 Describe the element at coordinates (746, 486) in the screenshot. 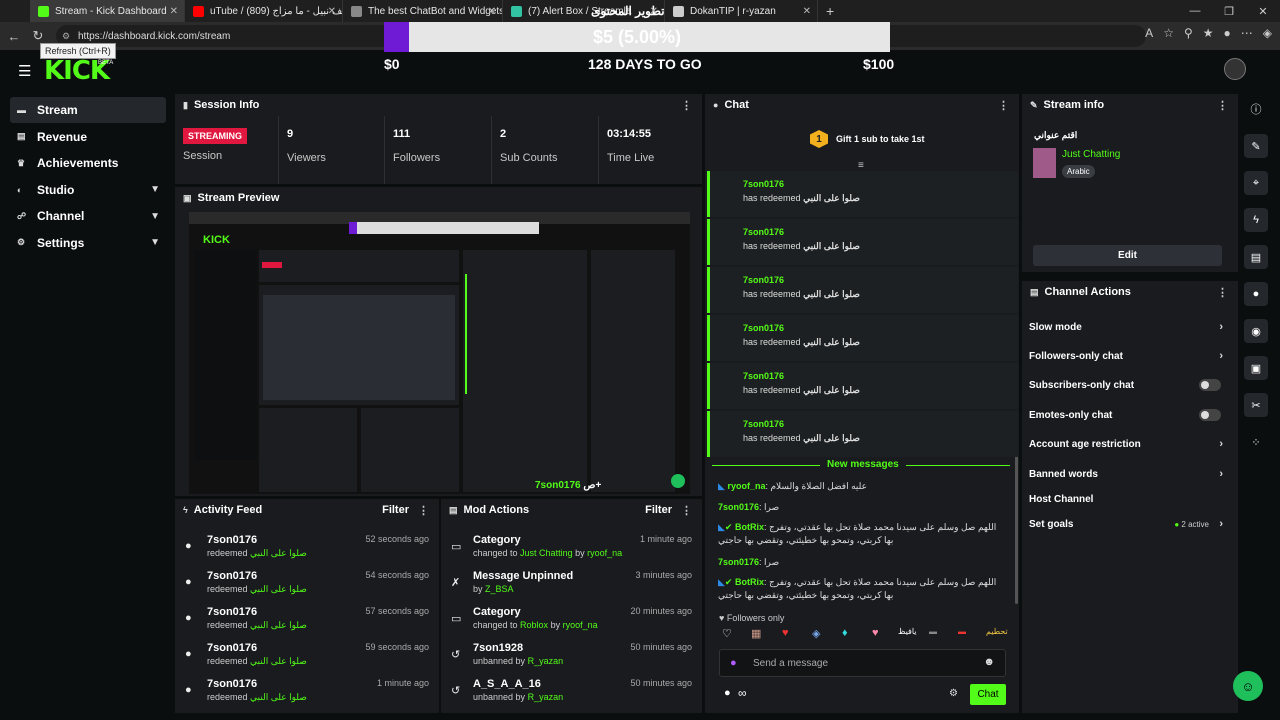

I see `chat-username: ryoof_na` at that location.